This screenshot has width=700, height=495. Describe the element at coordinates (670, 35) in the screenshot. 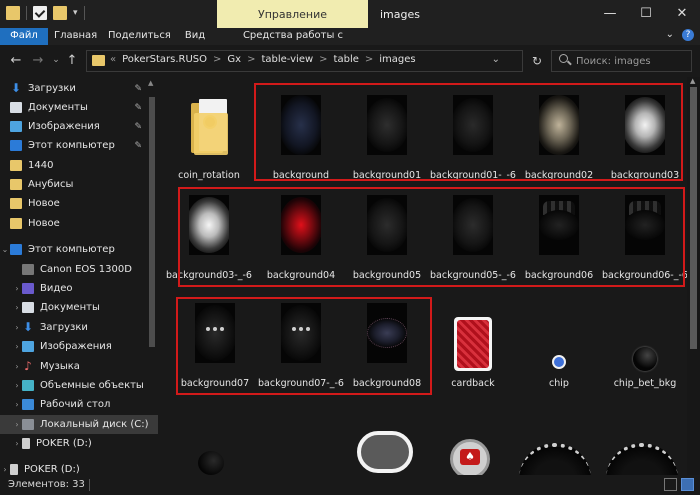

I see `expand-ribbon-icon: ⌄` at that location.